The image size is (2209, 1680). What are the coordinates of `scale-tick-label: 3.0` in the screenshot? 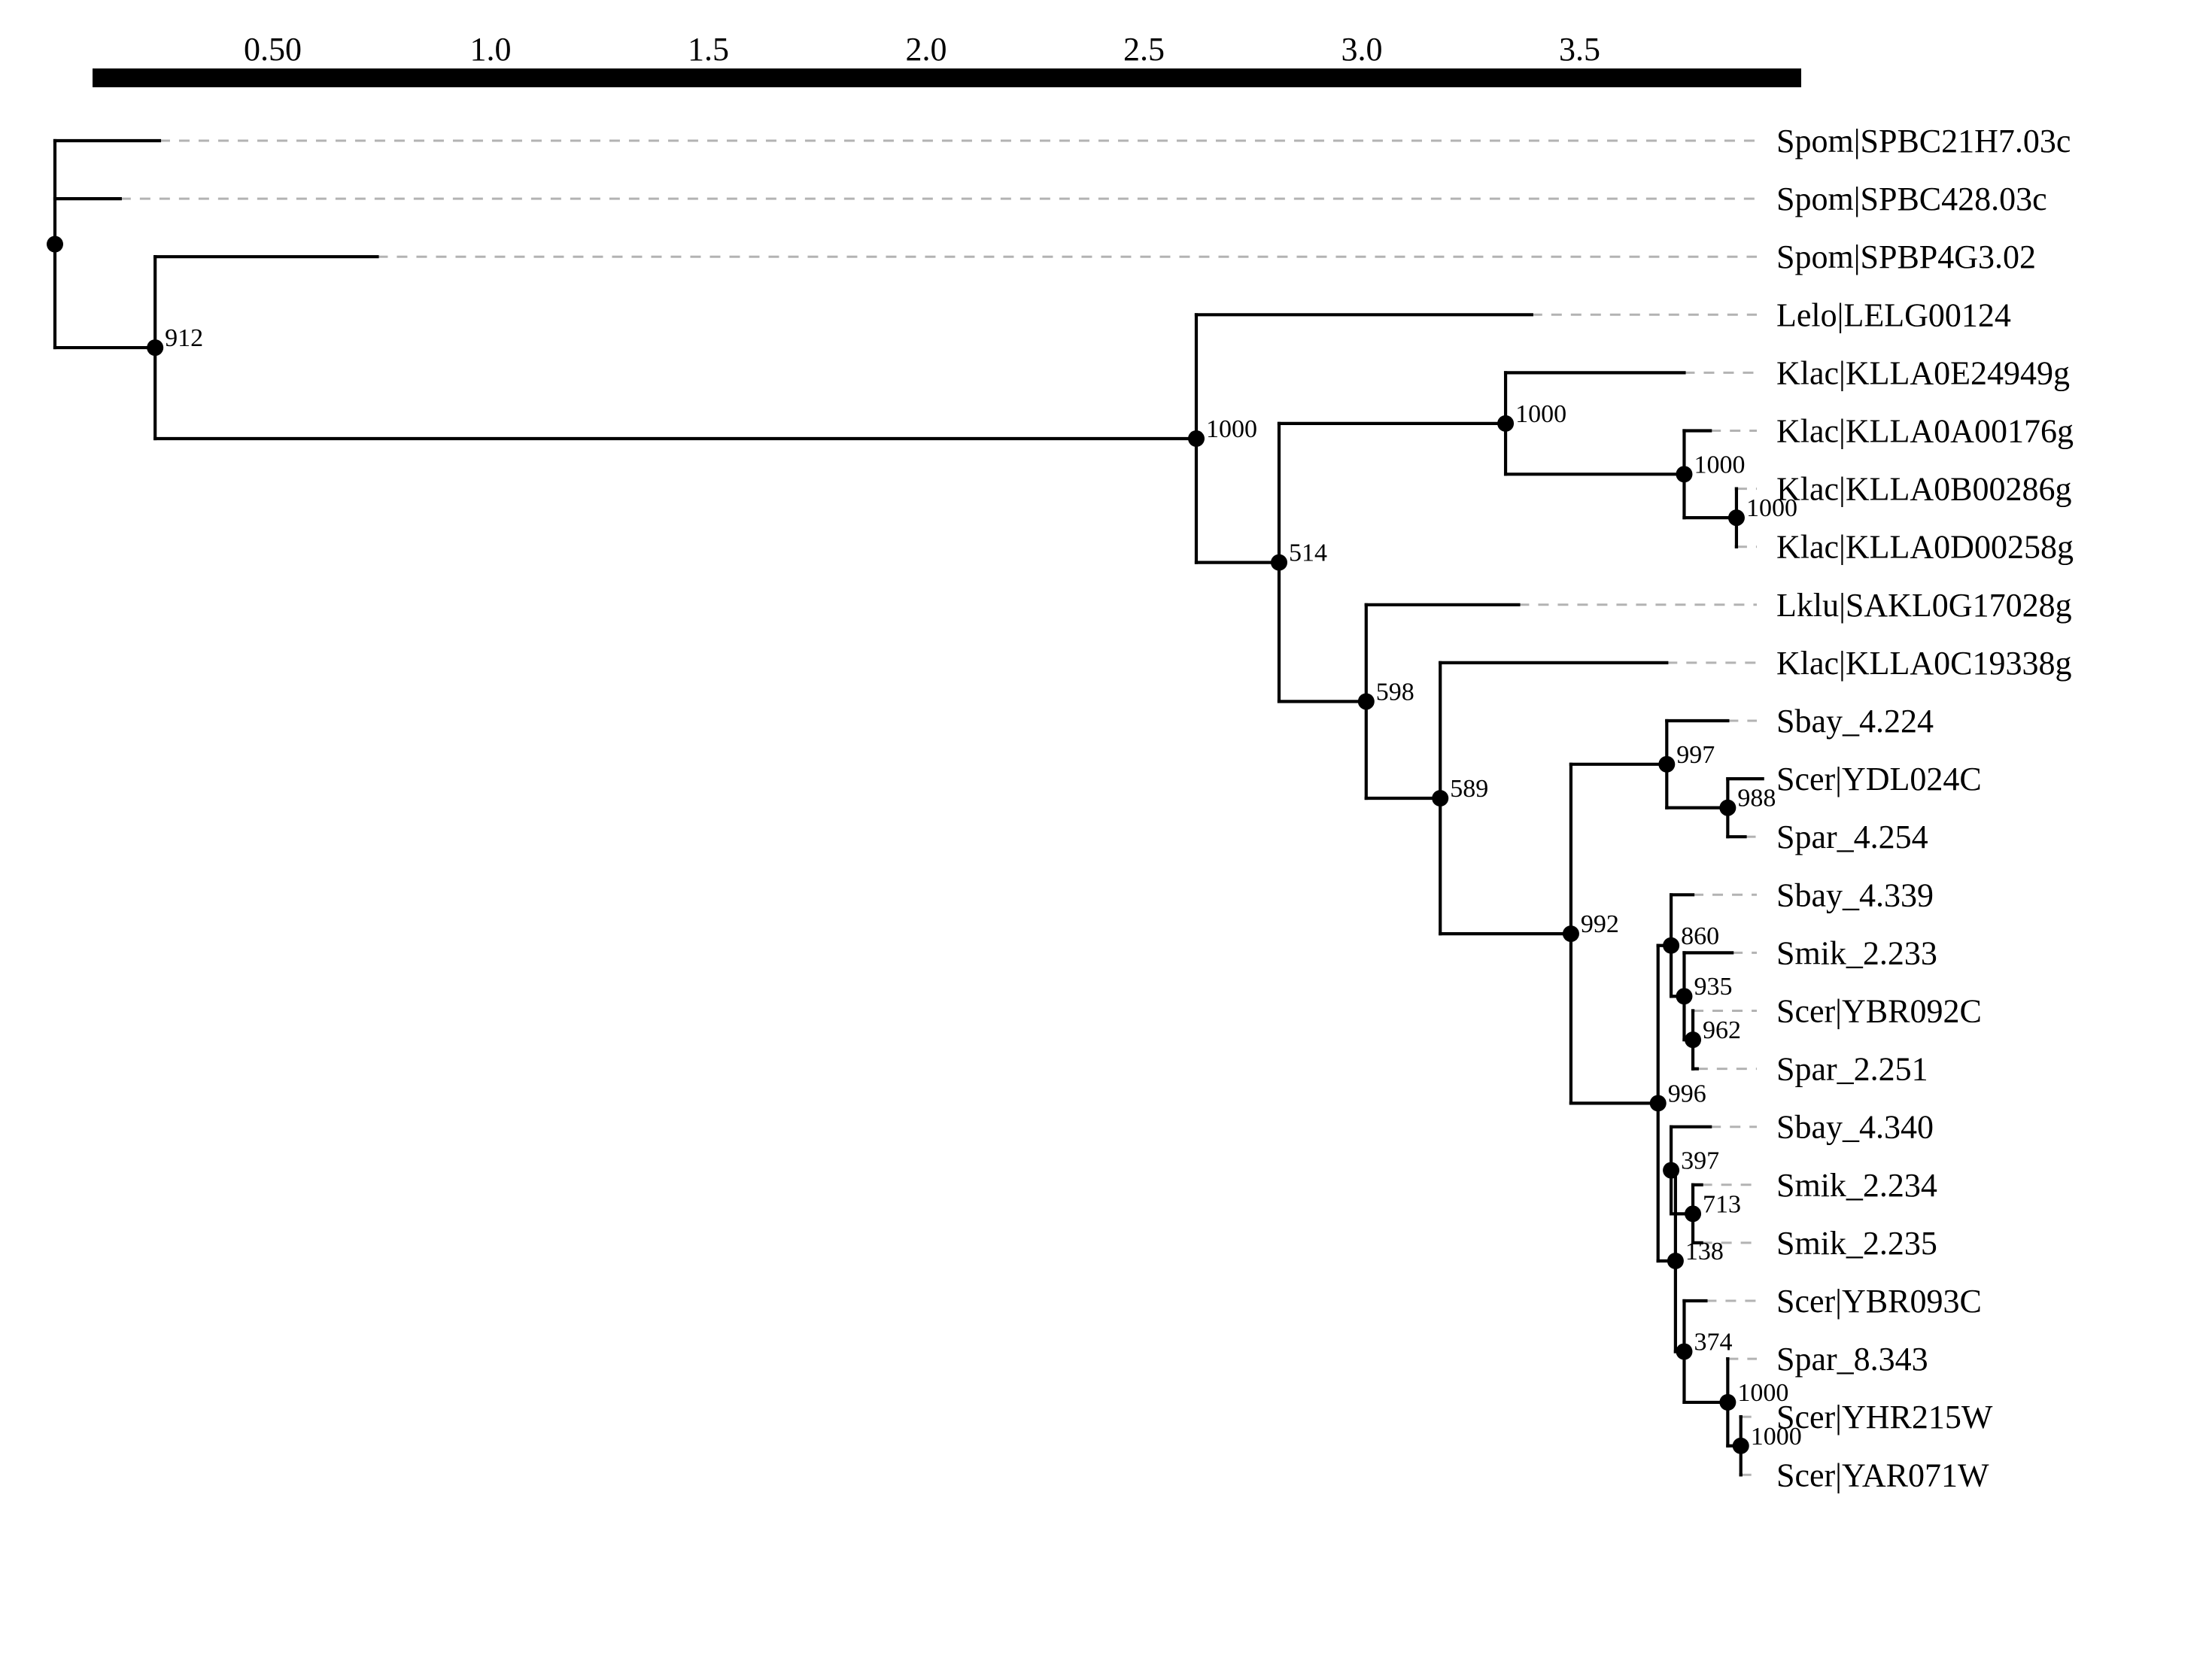 It's located at (1362, 50).